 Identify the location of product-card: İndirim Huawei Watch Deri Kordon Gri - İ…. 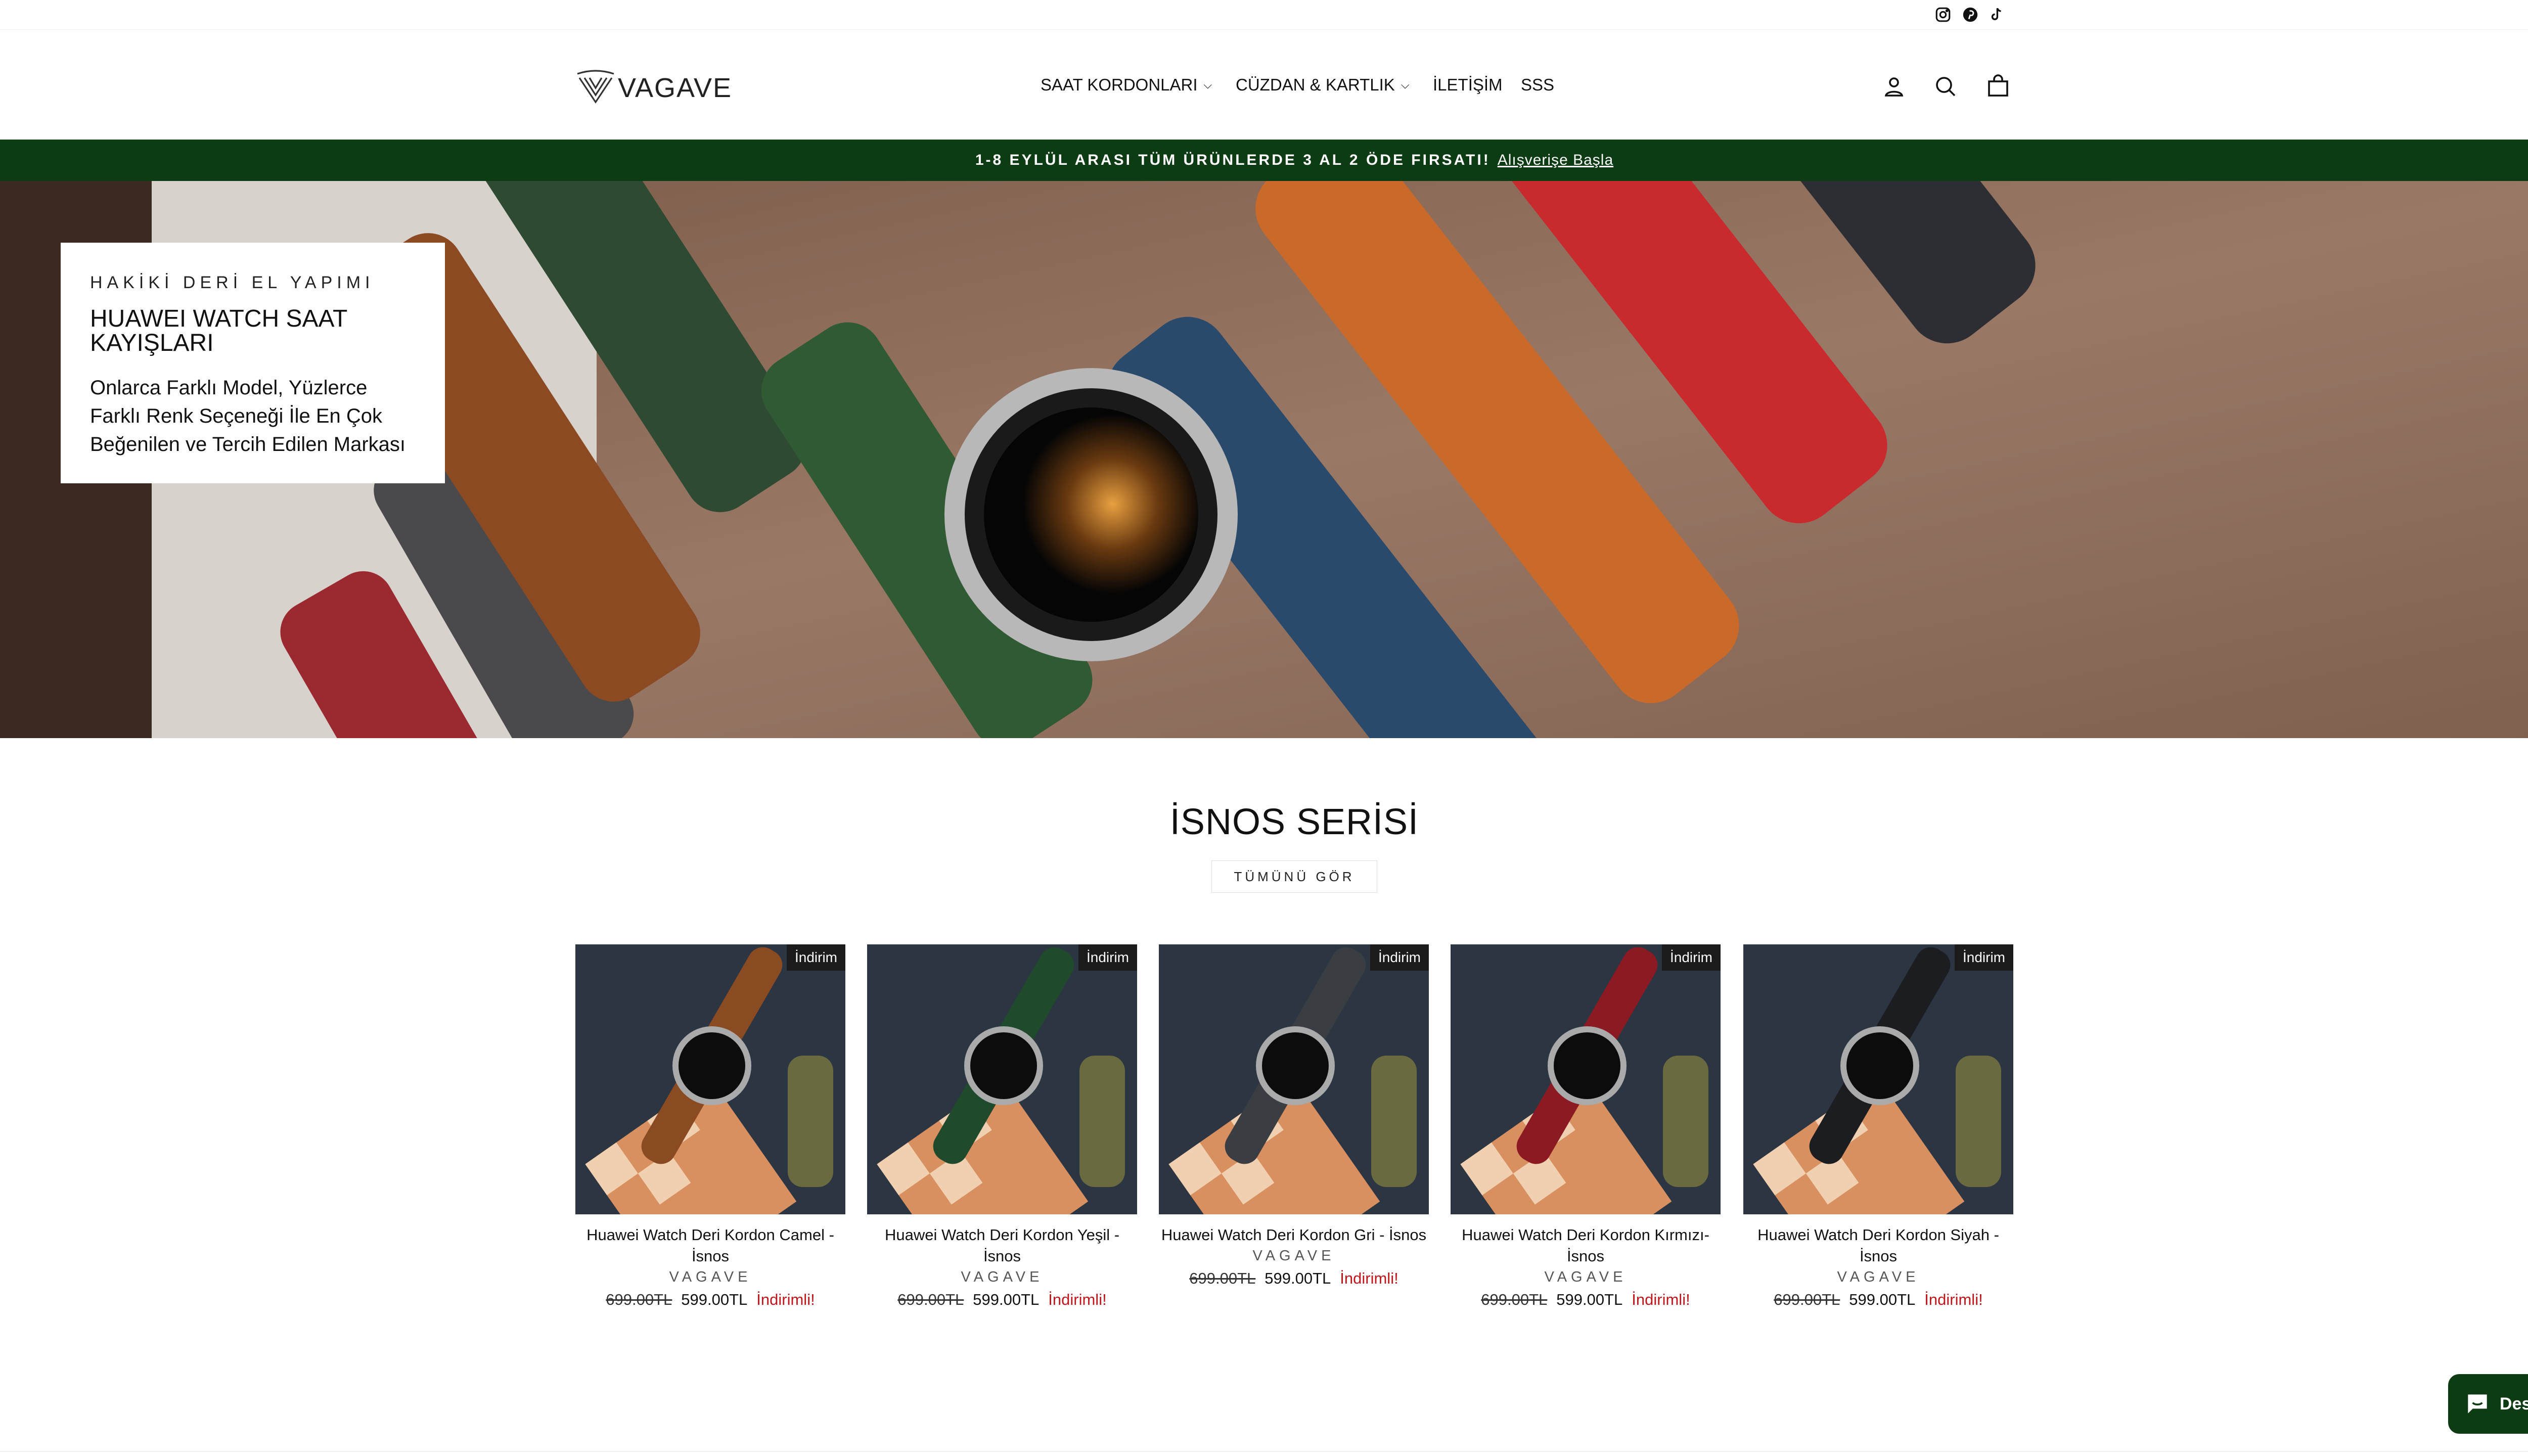
(1294, 1116).